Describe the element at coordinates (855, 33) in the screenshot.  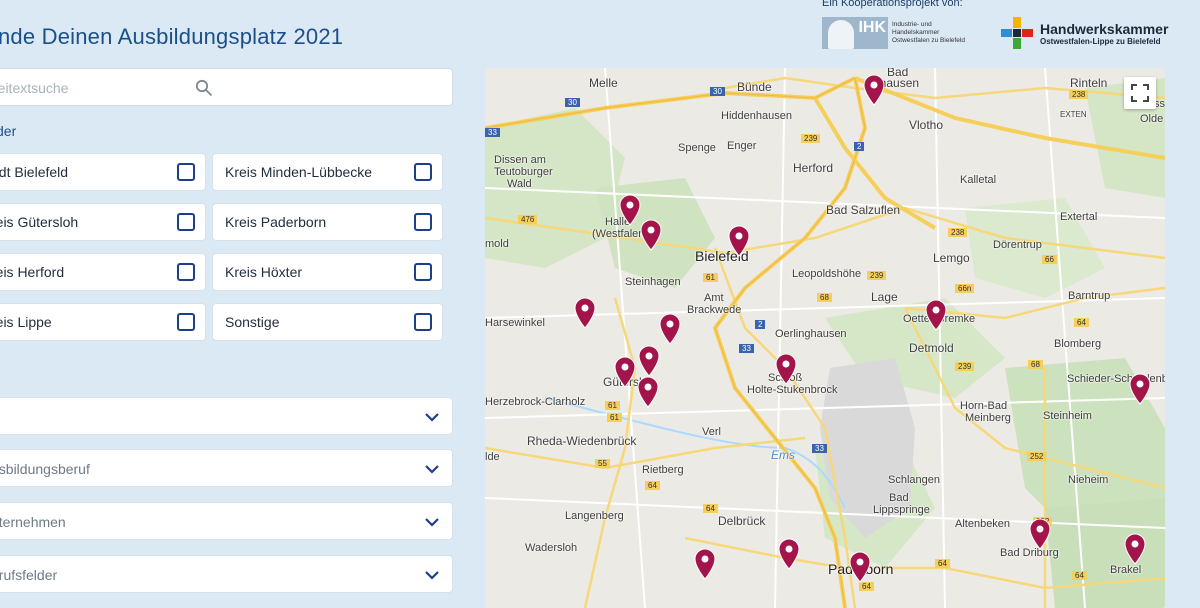
I see `ihk-emblem: IHK` at that location.